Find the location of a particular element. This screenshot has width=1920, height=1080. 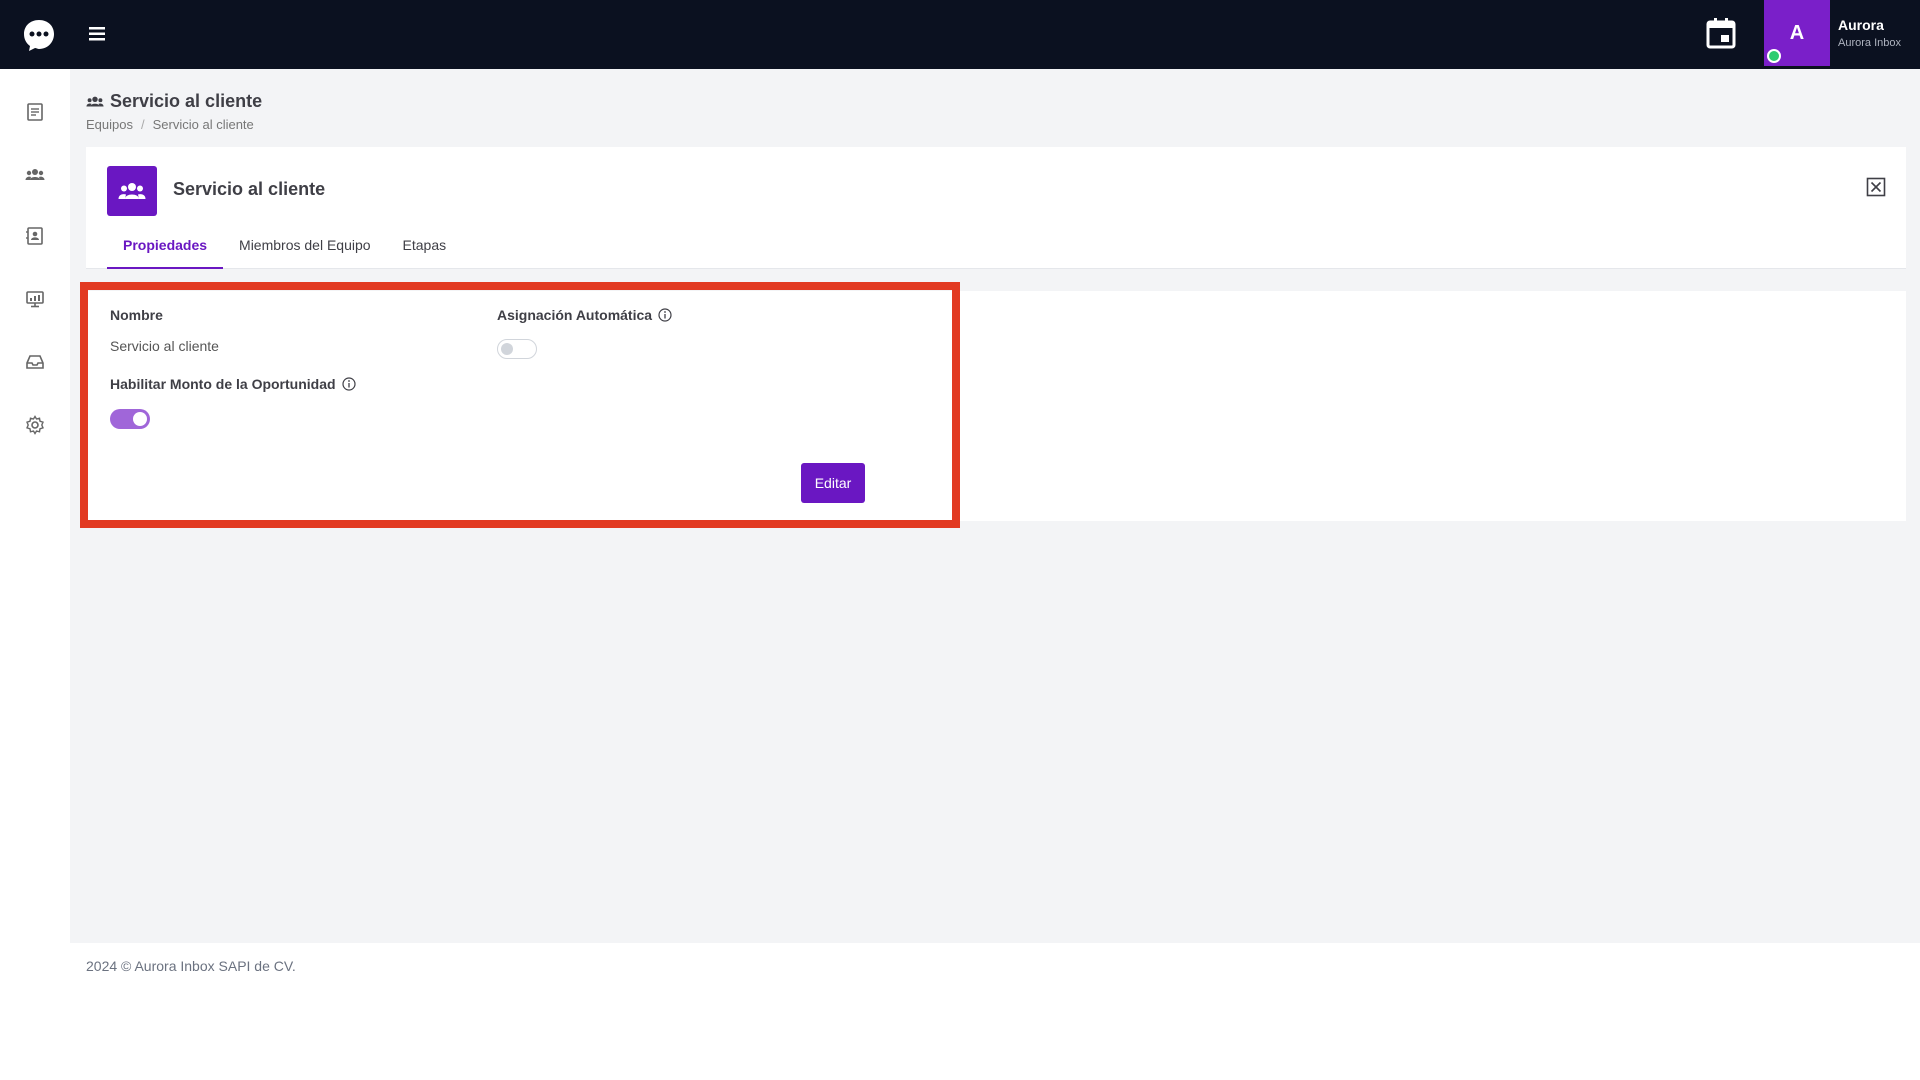

document-list-icon is located at coordinates (35, 112).